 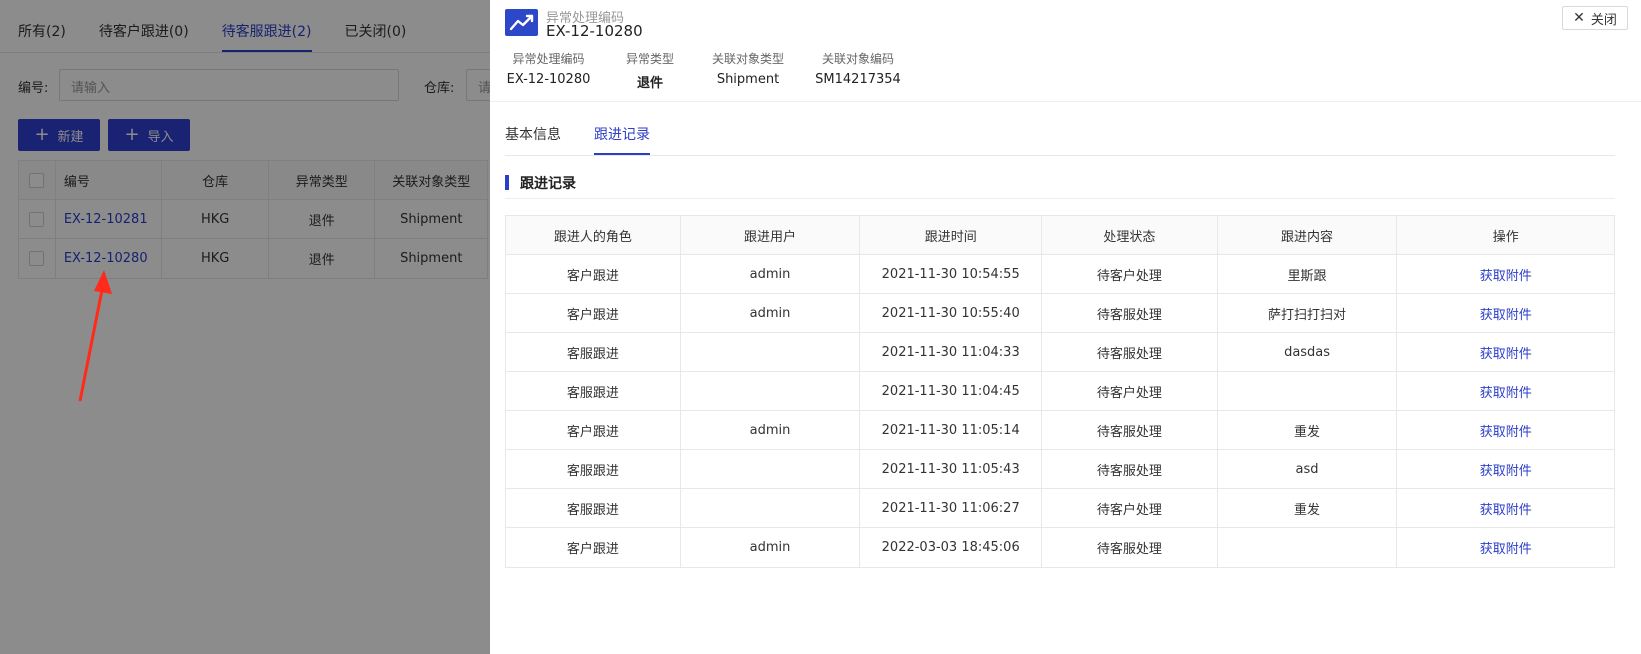 I want to click on content-cell: dasdas, so click(x=1308, y=352).